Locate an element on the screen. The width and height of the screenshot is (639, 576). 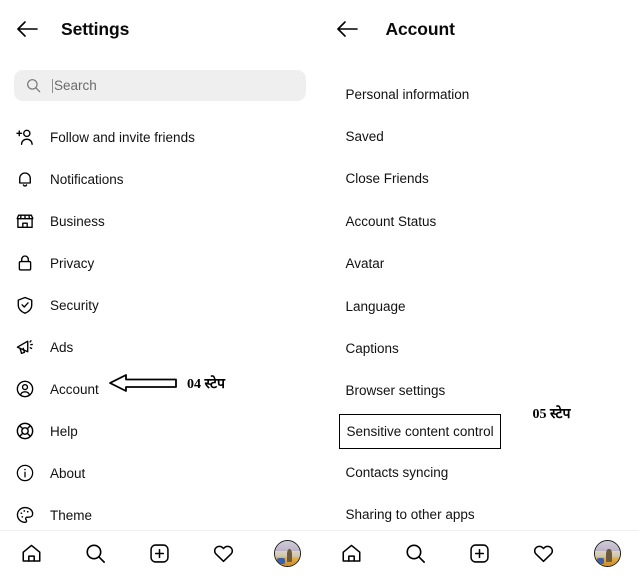
sidebar-item-label: Follow and invite friends is located at coordinates (122, 137).